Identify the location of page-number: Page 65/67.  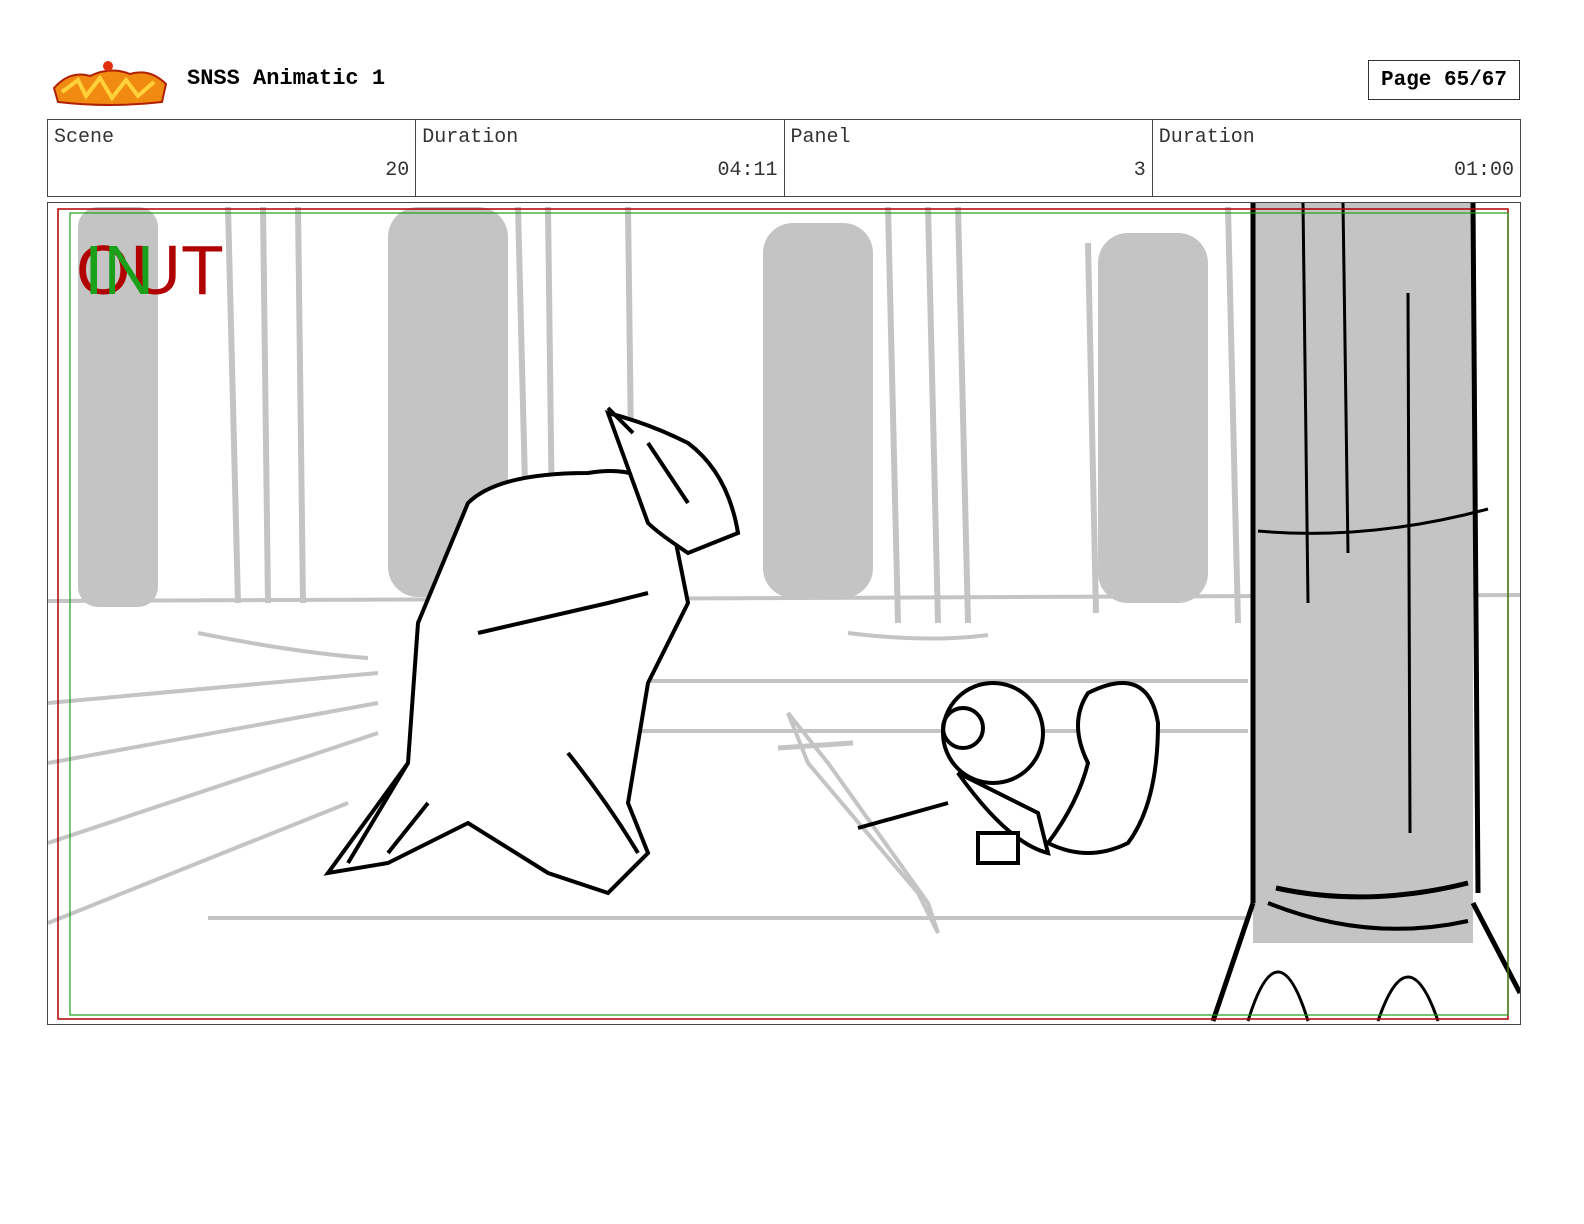
(1444, 80).